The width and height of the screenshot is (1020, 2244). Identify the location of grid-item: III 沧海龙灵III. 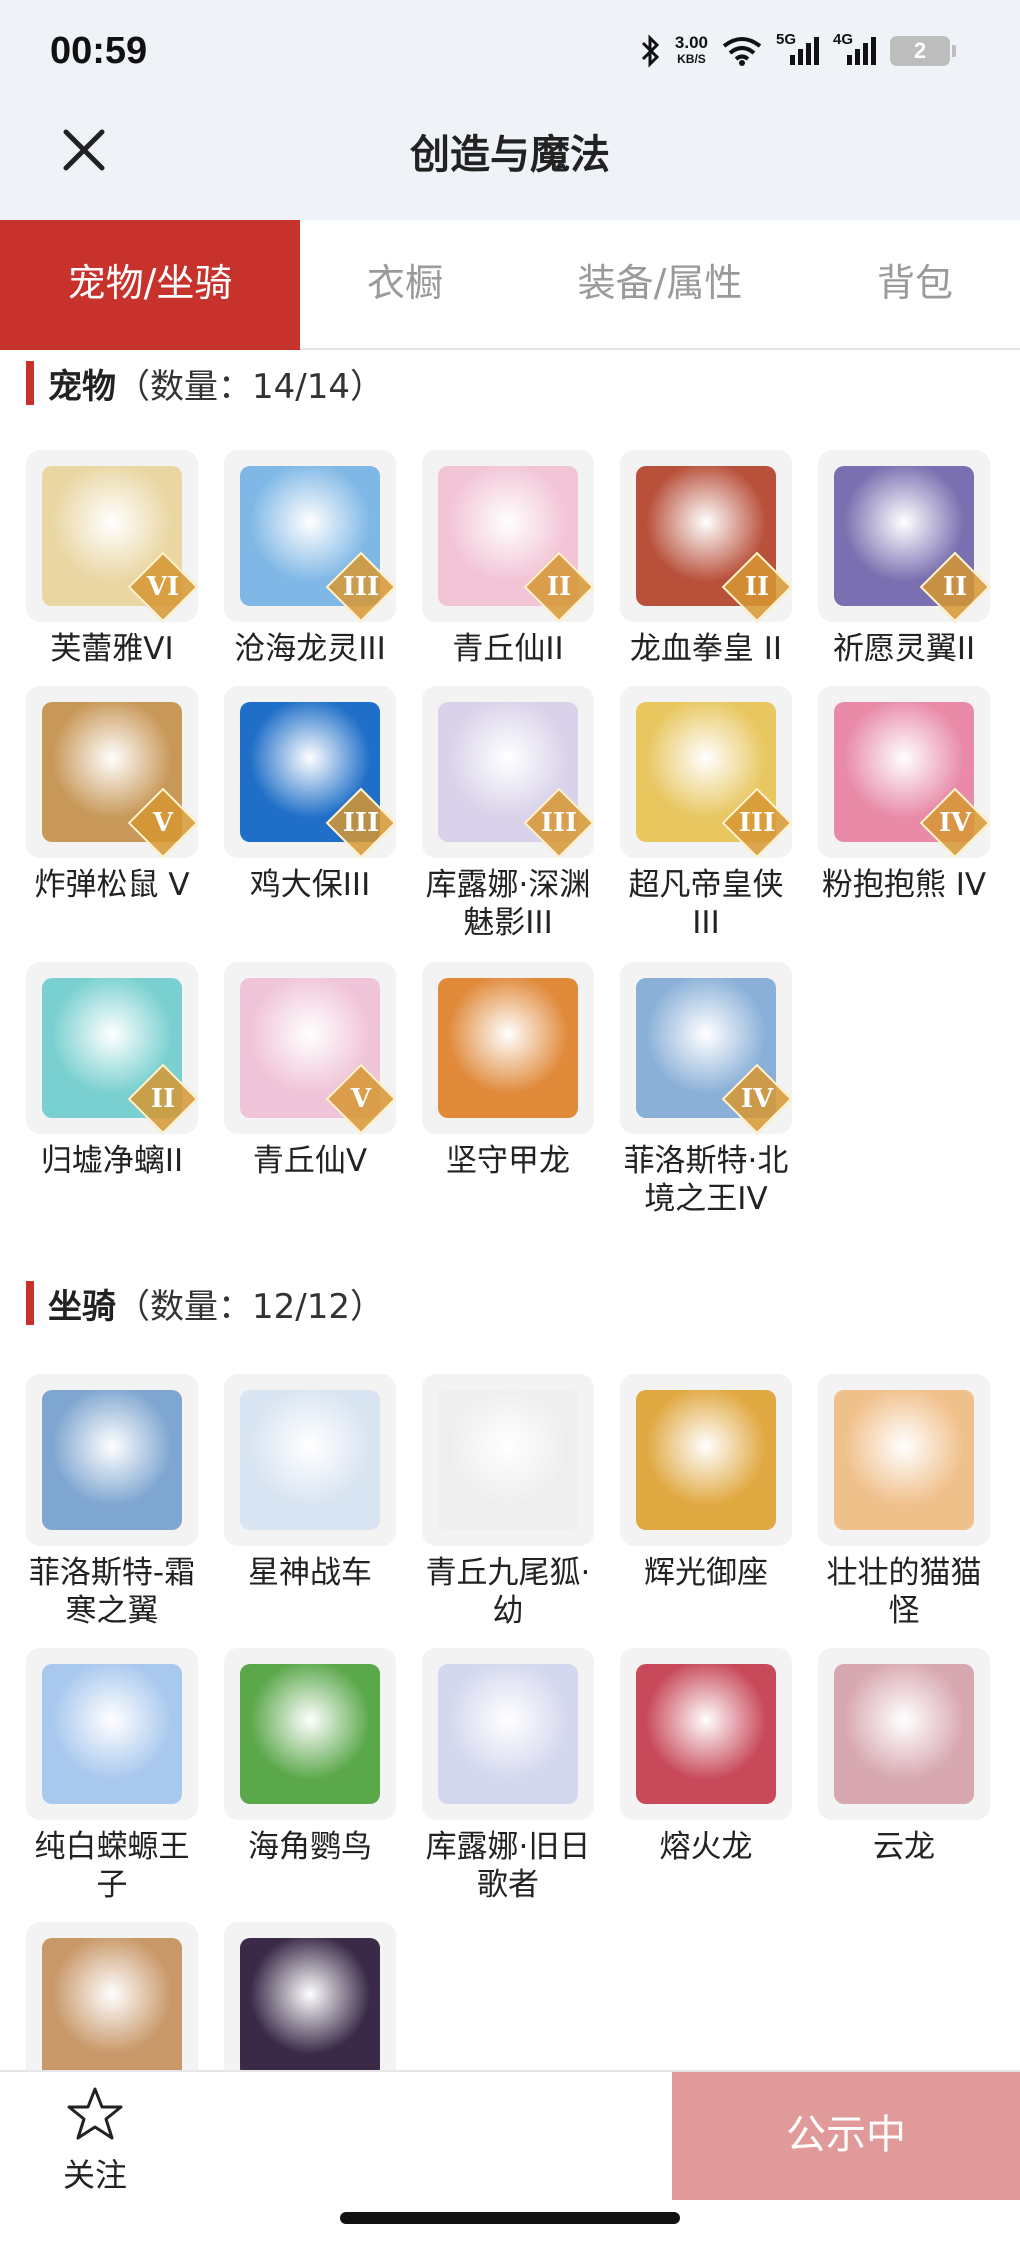
(310, 559).